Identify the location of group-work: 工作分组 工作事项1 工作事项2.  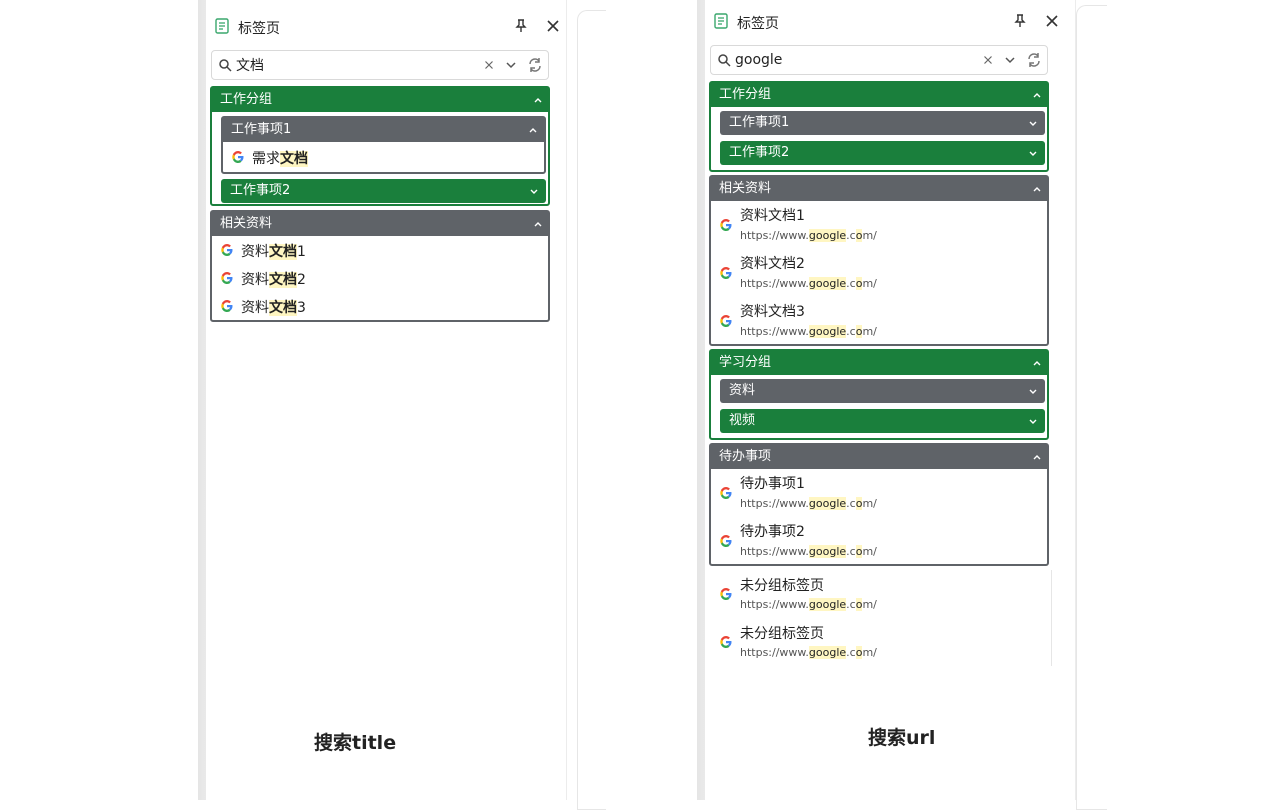
(879, 126).